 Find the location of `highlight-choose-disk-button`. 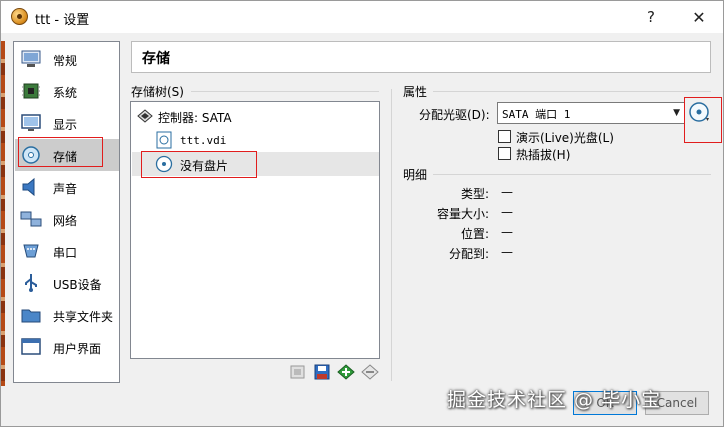

highlight-choose-disk-button is located at coordinates (703, 120).